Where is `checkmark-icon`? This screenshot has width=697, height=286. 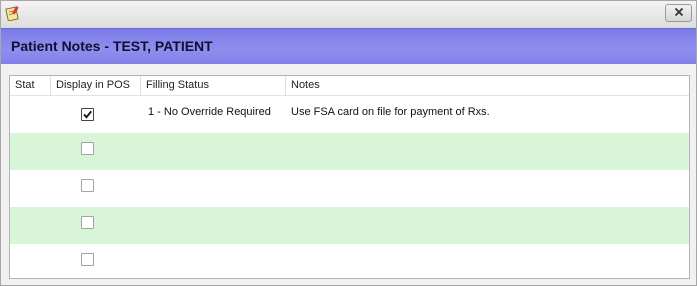 checkmark-icon is located at coordinates (87, 114).